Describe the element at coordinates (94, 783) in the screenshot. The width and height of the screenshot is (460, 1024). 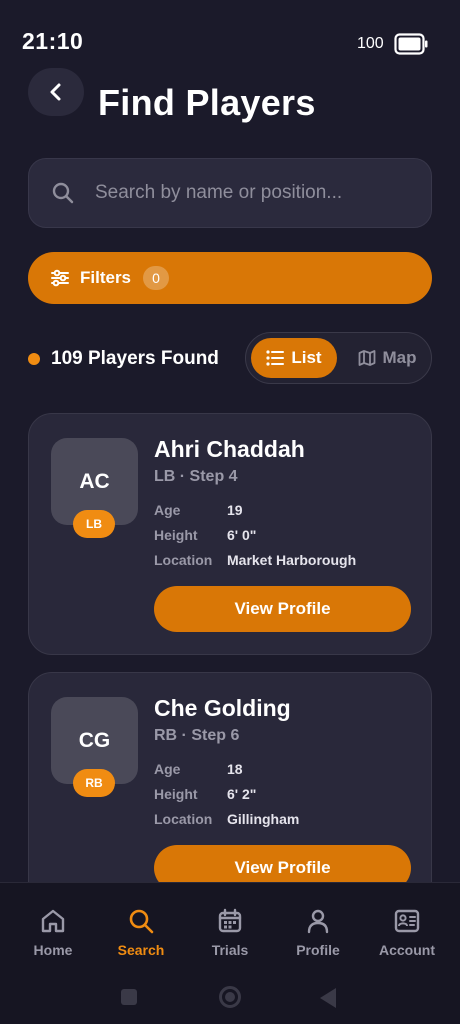
I see `position-badge: RB` at that location.